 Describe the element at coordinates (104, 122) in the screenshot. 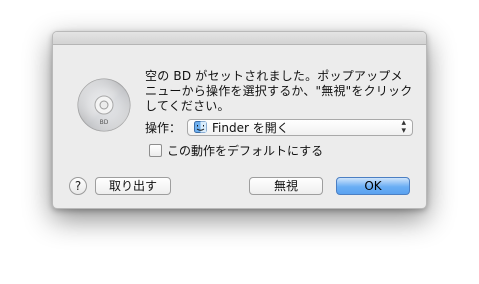

I see `disc-label: BD` at that location.